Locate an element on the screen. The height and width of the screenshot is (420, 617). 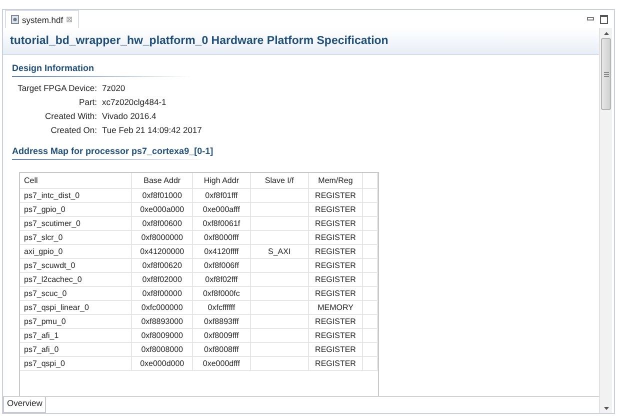
section-heading: Design Information is located at coordinates (102, 70).